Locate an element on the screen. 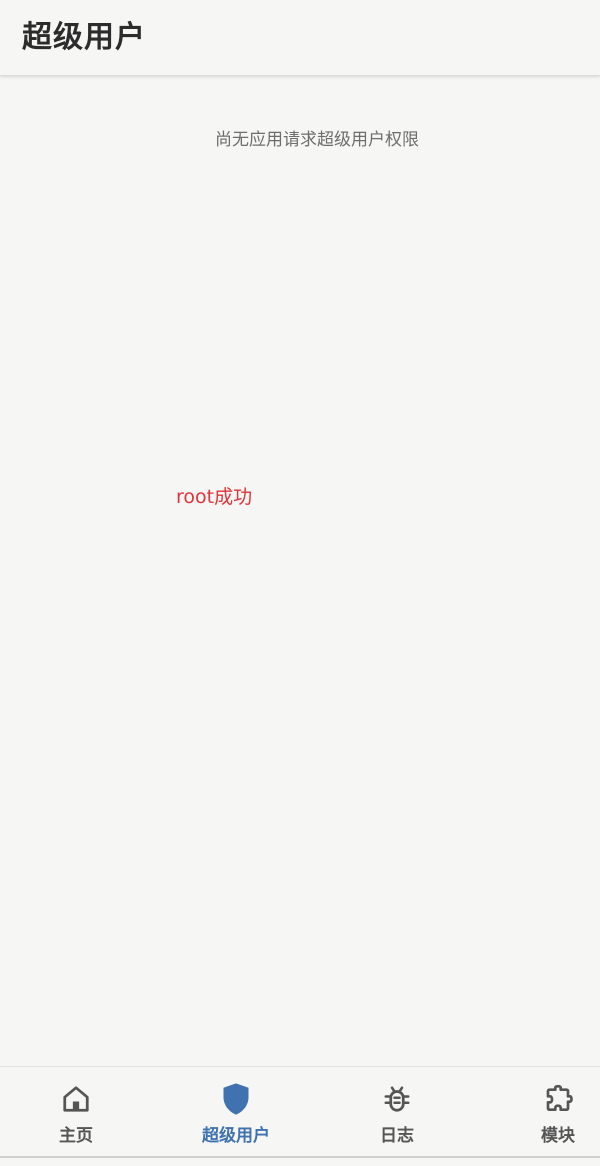 This screenshot has width=600, height=1166. nav-item-superuser: 超级用户 is located at coordinates (236, 1112).